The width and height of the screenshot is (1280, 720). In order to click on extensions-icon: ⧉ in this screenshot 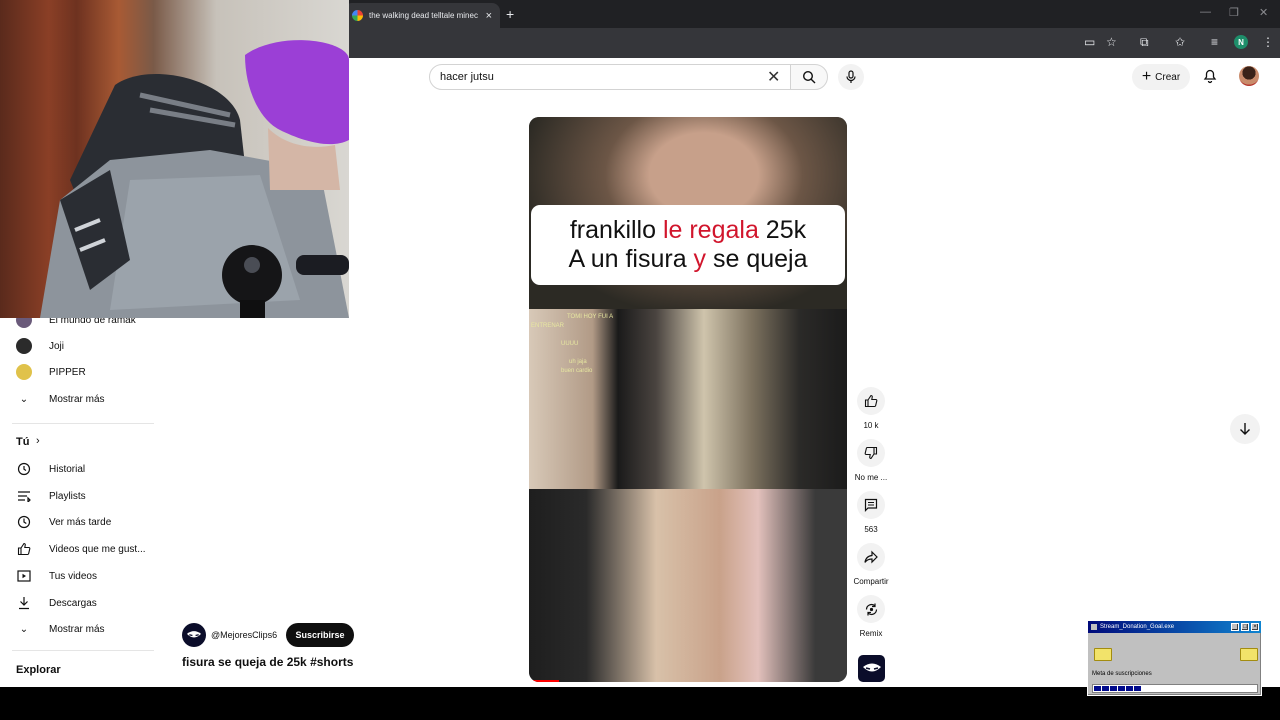, I will do `click(1144, 42)`.